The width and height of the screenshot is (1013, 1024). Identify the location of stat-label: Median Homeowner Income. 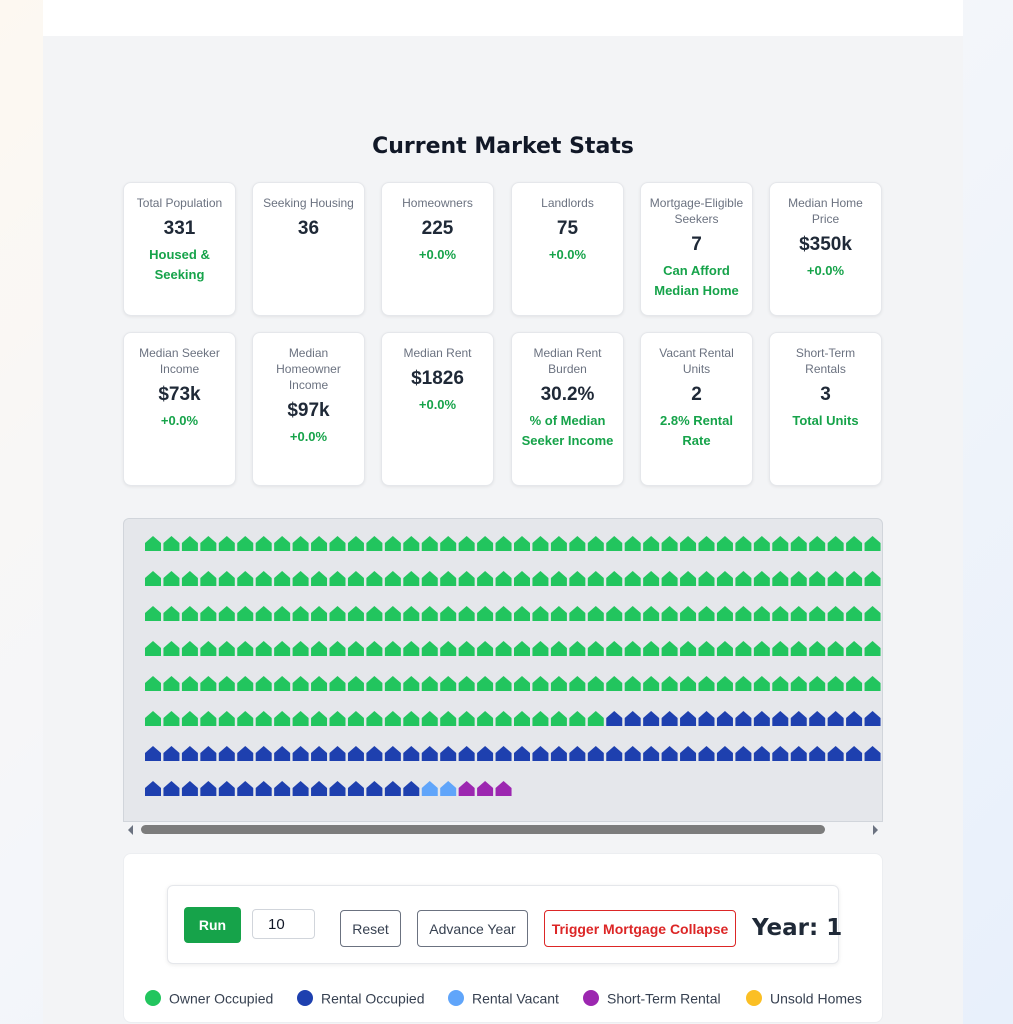
(308, 369).